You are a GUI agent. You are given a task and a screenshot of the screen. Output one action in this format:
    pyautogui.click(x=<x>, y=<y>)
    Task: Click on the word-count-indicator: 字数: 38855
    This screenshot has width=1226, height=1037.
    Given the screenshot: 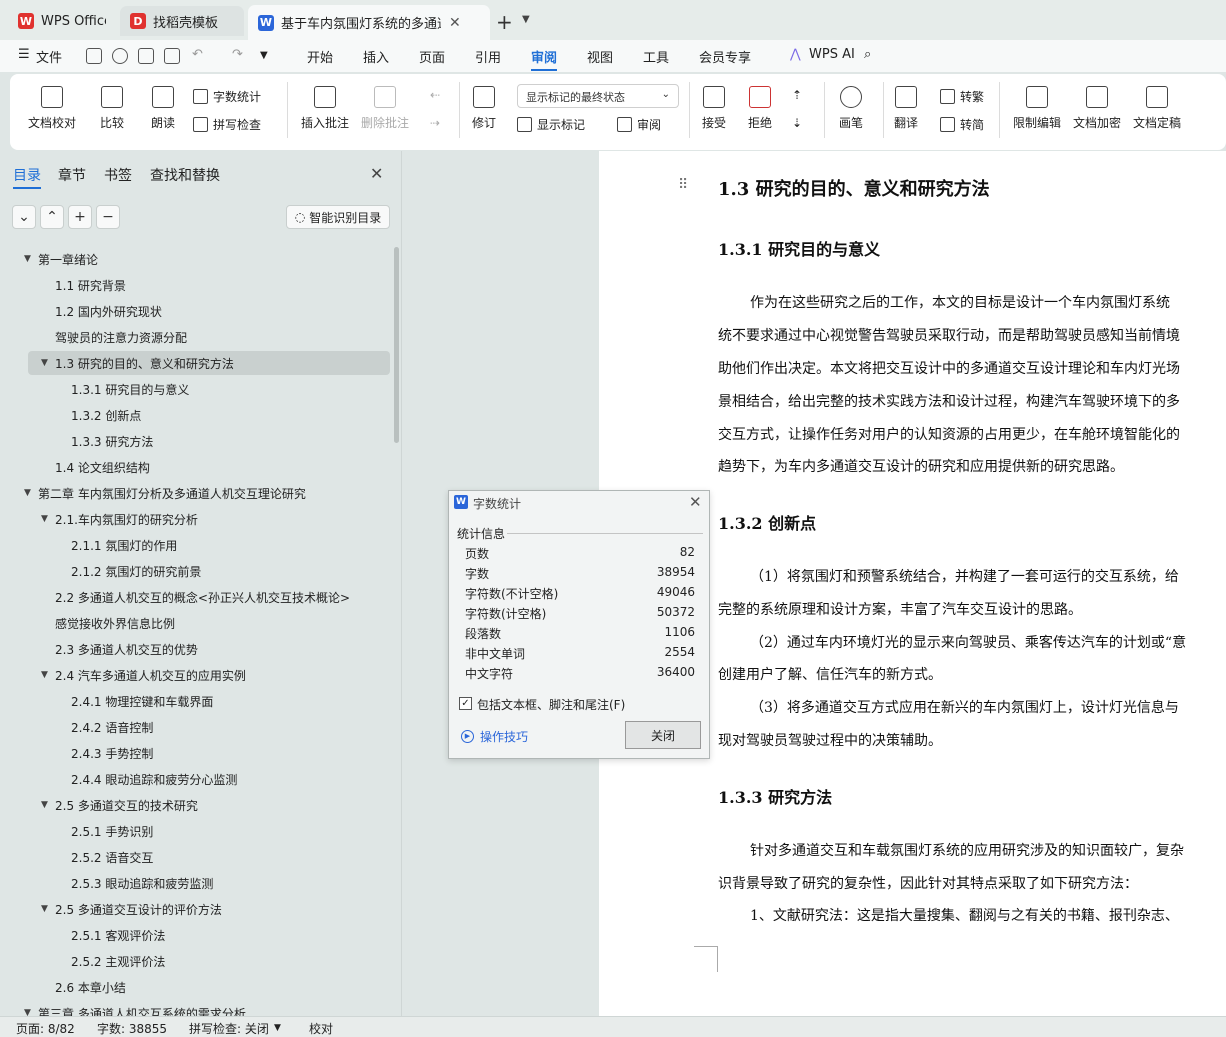 What is the action you would take?
    pyautogui.click(x=132, y=1028)
    